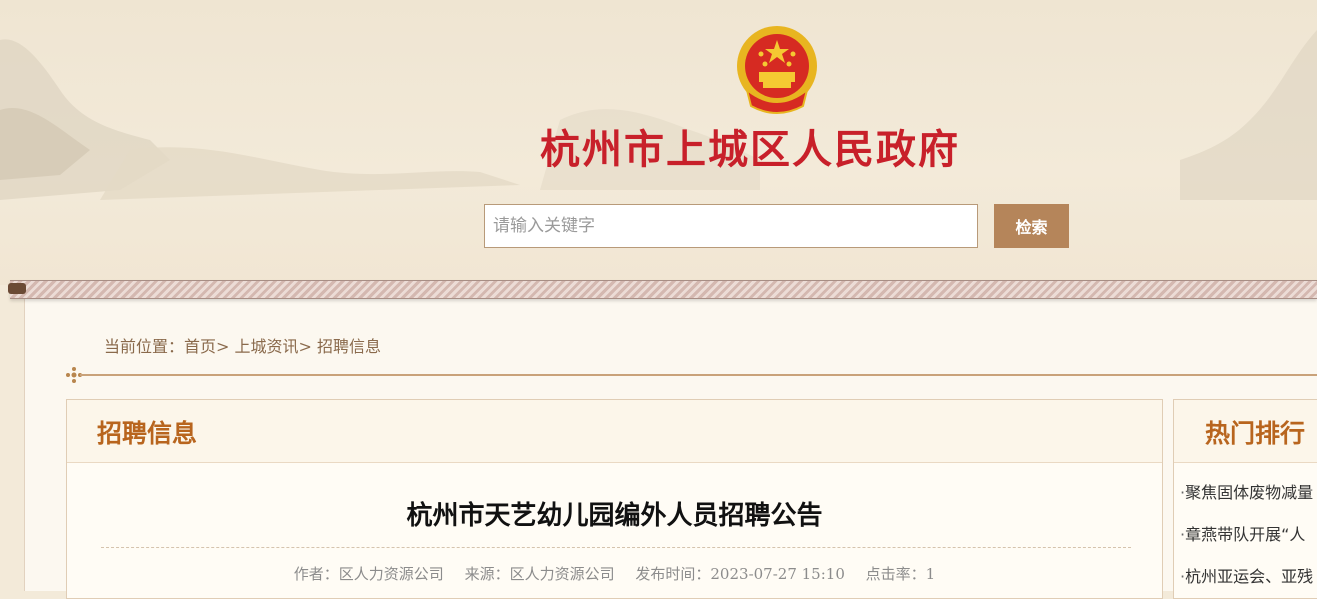  Describe the element at coordinates (698, 375) in the screenshot. I see `breadcrumb-divider` at that location.